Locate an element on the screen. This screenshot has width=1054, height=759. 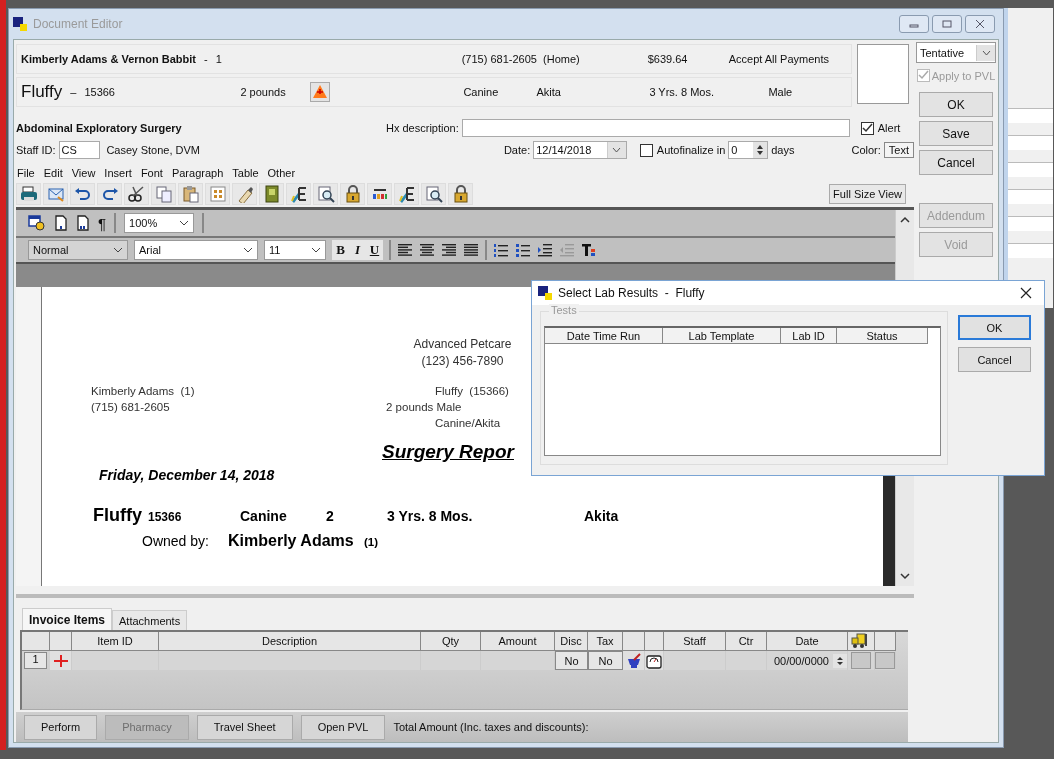
text-color-icon is located at coordinates (589, 250).